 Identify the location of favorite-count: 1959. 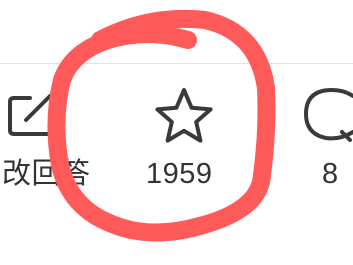
(179, 174).